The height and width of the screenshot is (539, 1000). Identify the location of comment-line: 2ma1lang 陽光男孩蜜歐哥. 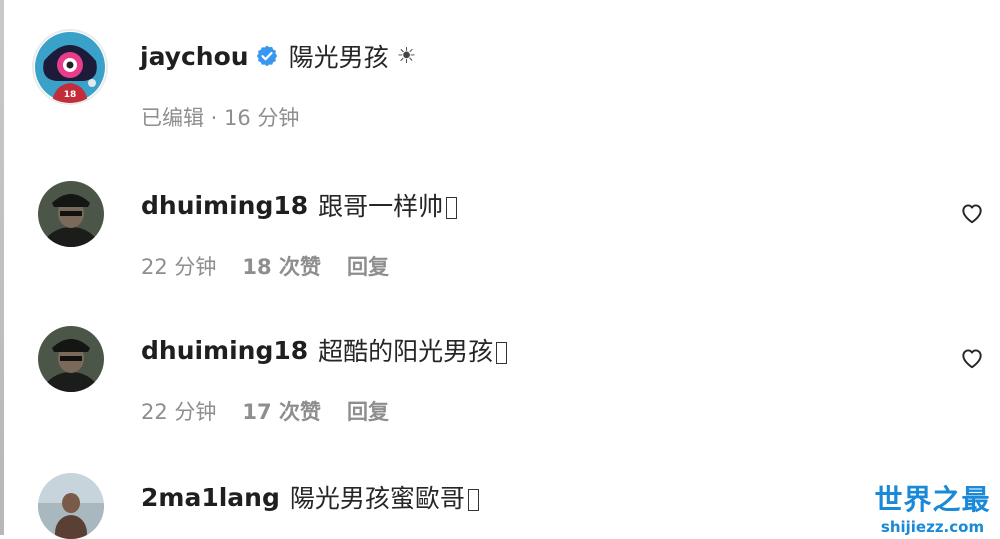
(310, 497).